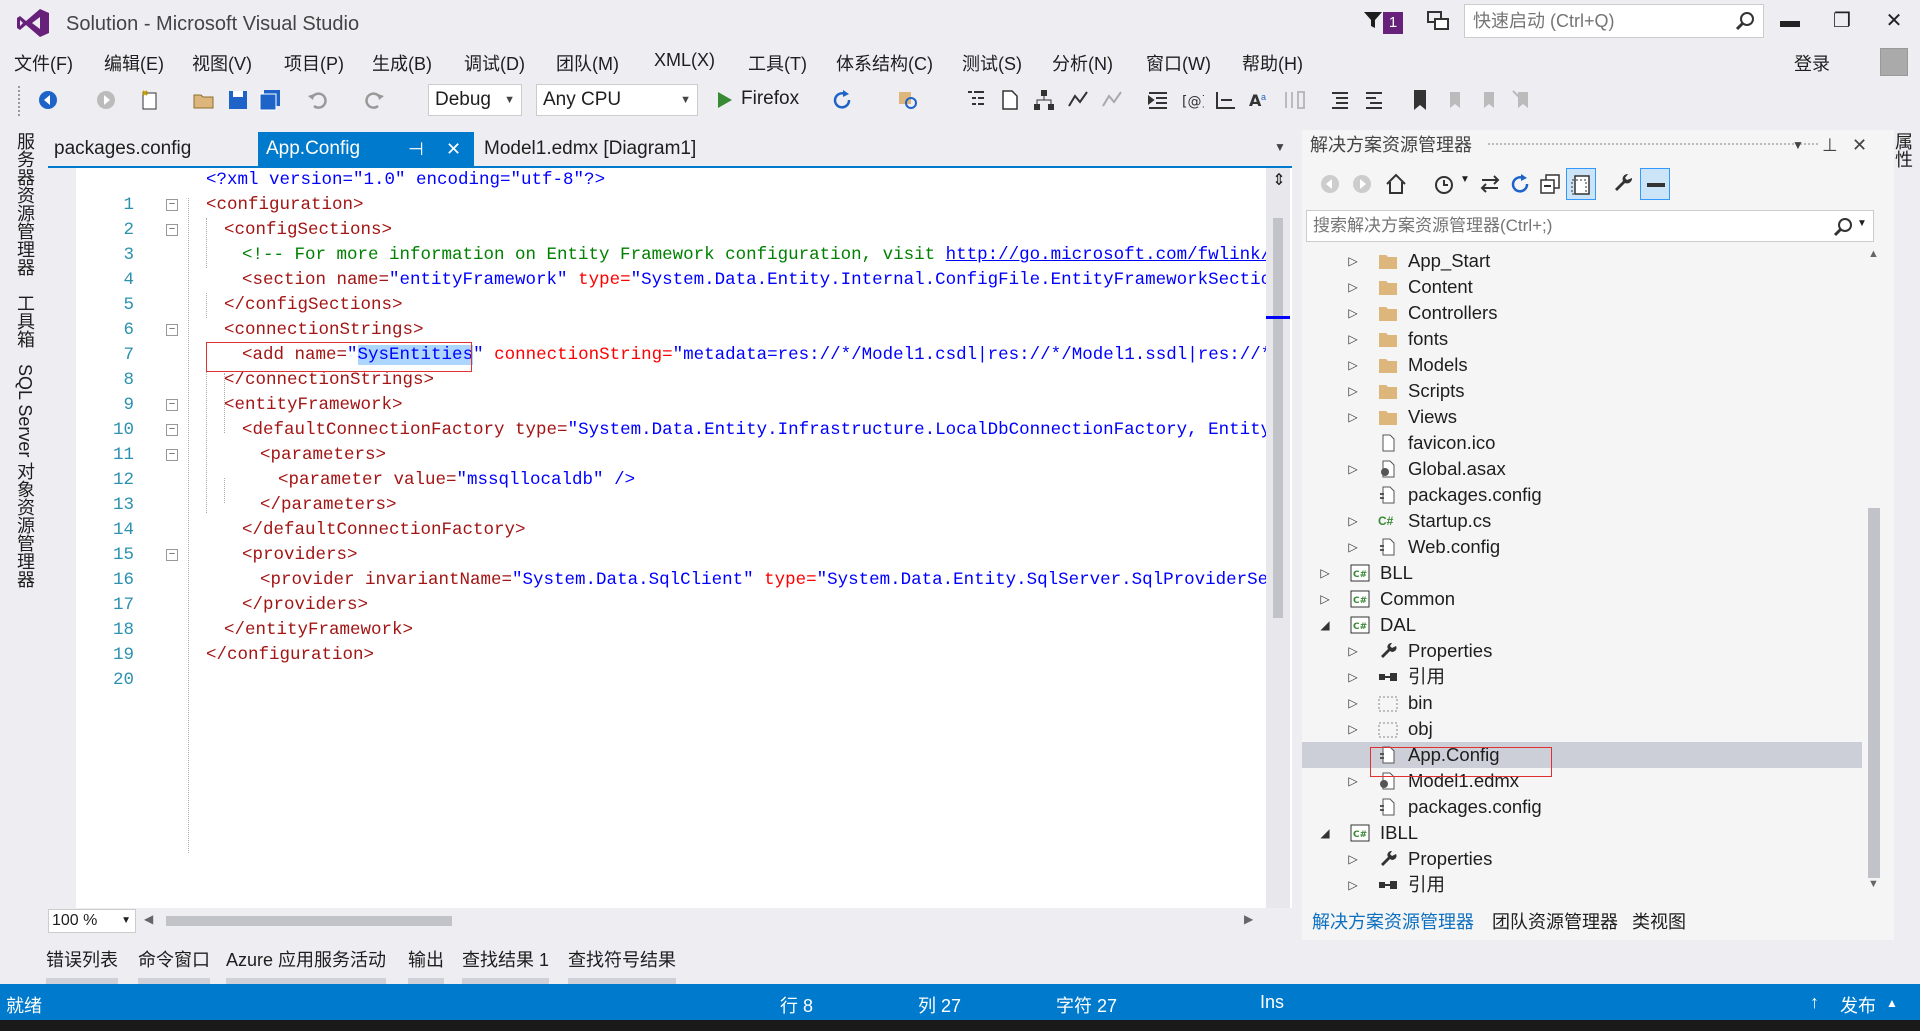  What do you see at coordinates (1873, 884) in the screenshot?
I see `scroll-down-icon: ▼` at bounding box center [1873, 884].